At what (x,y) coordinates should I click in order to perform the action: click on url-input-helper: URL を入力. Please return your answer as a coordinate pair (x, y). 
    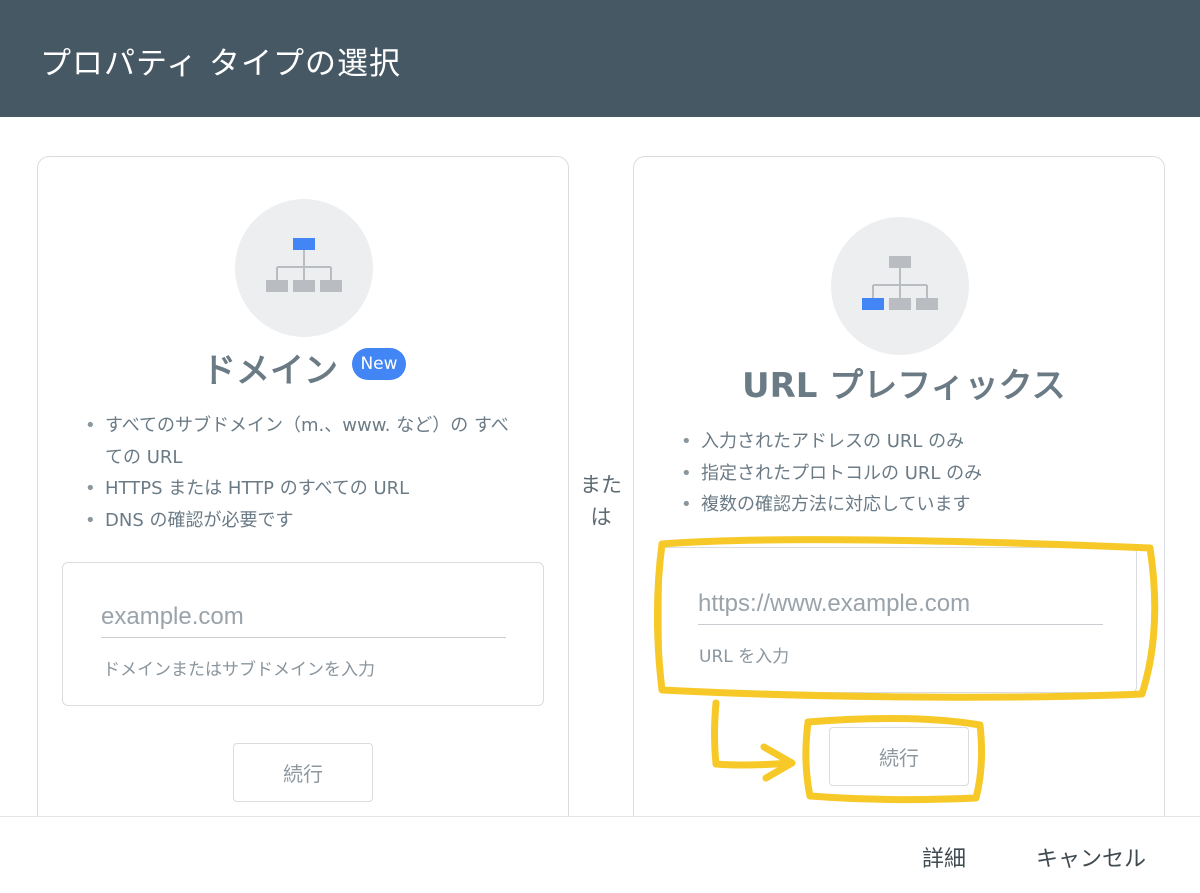
    Looking at the image, I should click on (744, 657).